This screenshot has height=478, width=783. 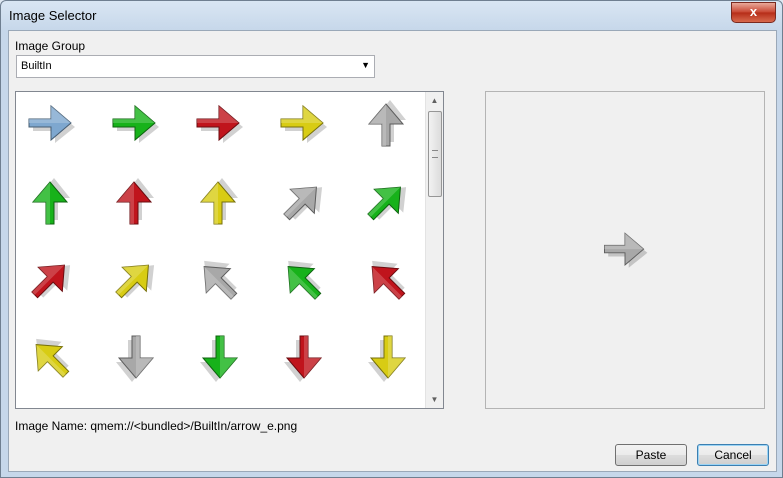 I want to click on scrollbar-thumb, so click(x=435, y=154).